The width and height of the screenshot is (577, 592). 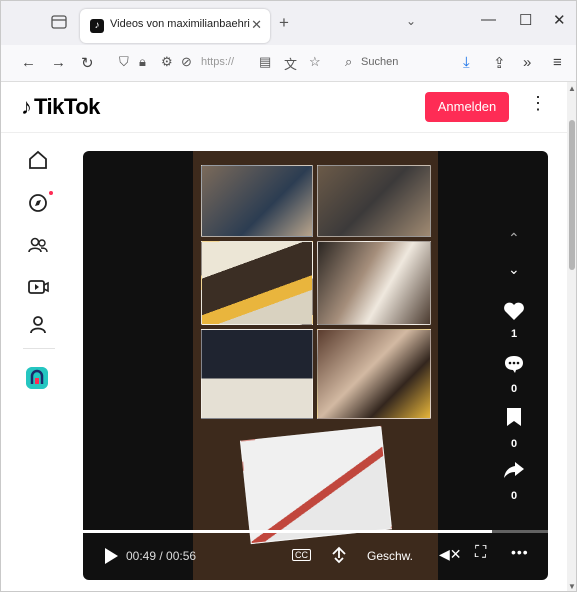 What do you see at coordinates (499, 63) in the screenshot?
I see `share-icon: ⇪` at bounding box center [499, 63].